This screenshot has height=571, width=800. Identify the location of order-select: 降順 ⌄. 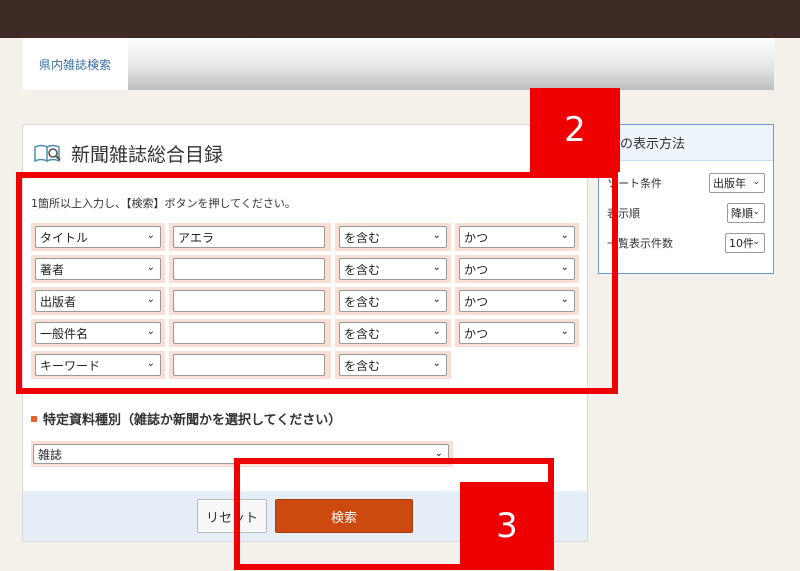
(746, 213).